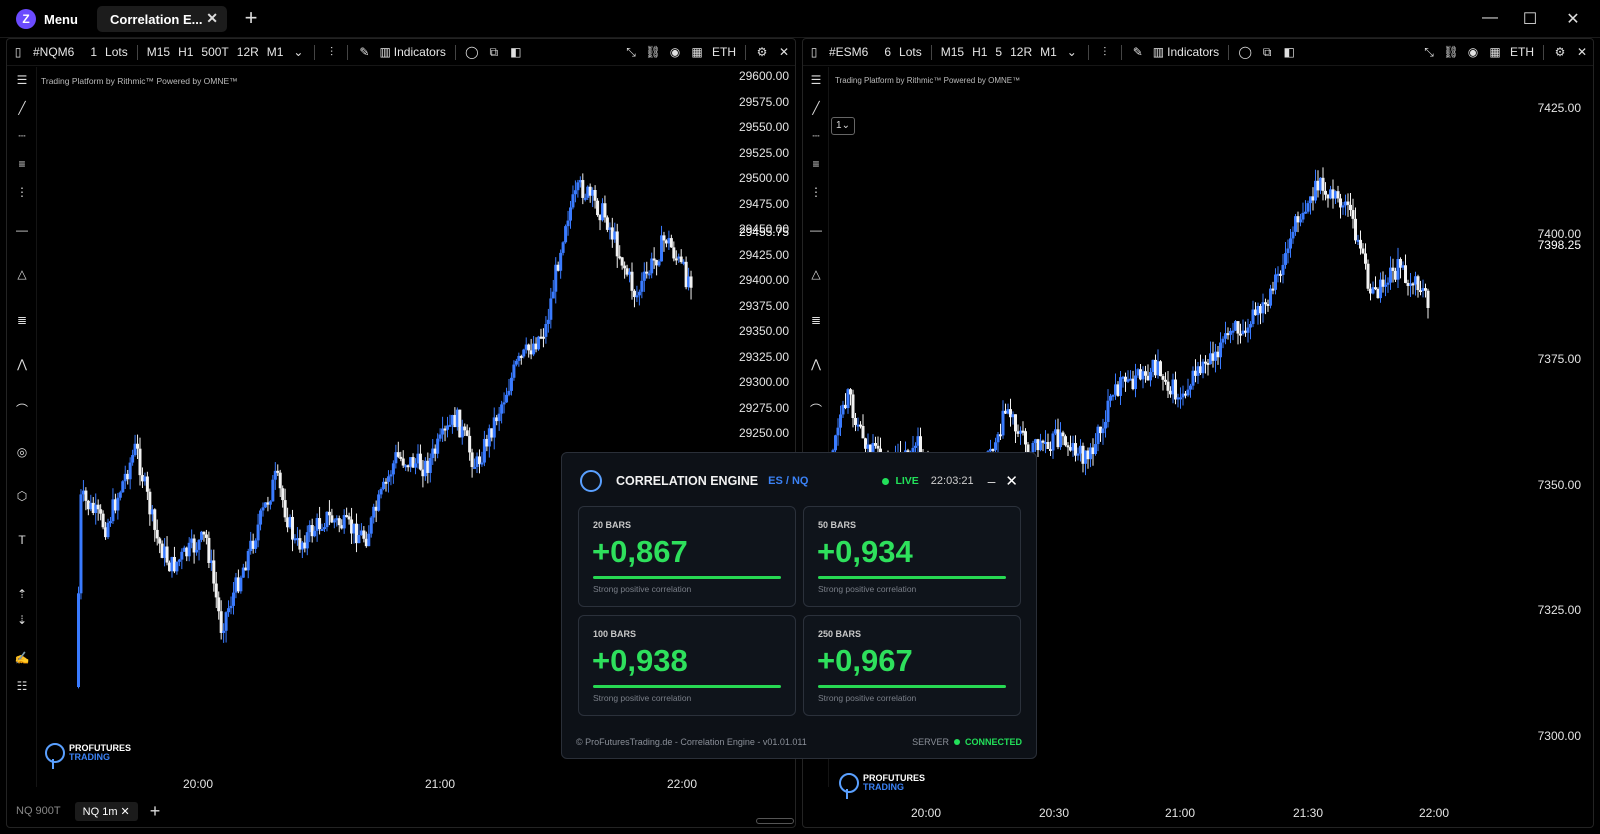 This screenshot has height=834, width=1600. Describe the element at coordinates (162, 19) in the screenshot. I see `tab-correlation-engine: Correlation E... ✕` at that location.